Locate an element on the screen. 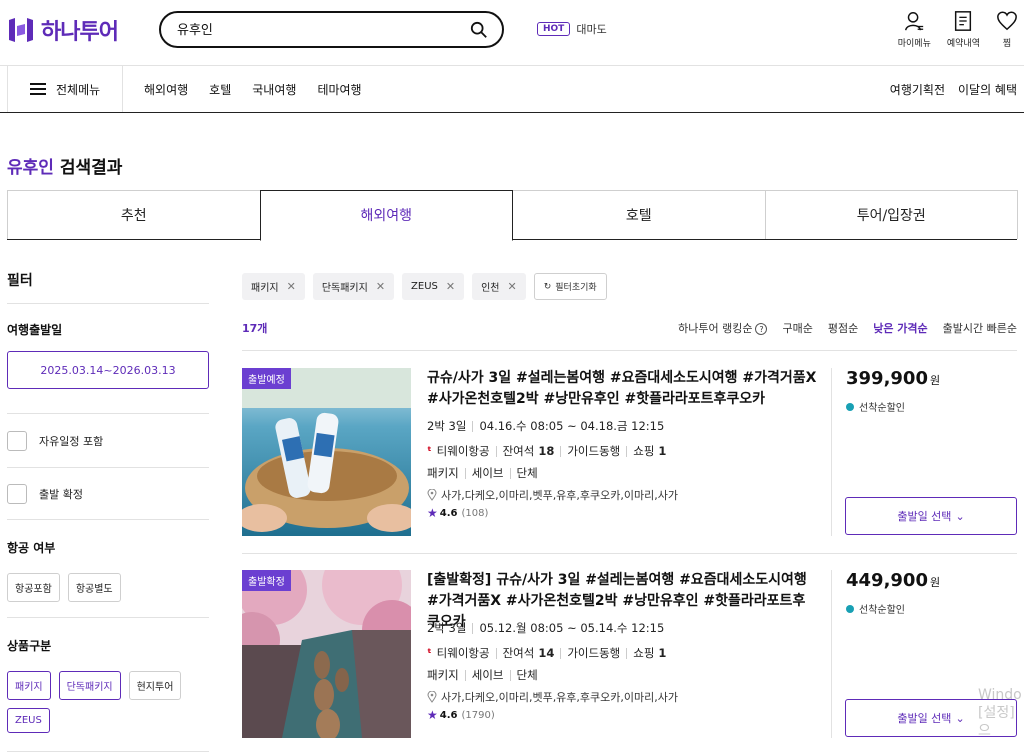 This screenshot has height=753, width=1024. product-rating: ★ 4.6 (108) is located at coordinates (457, 513).